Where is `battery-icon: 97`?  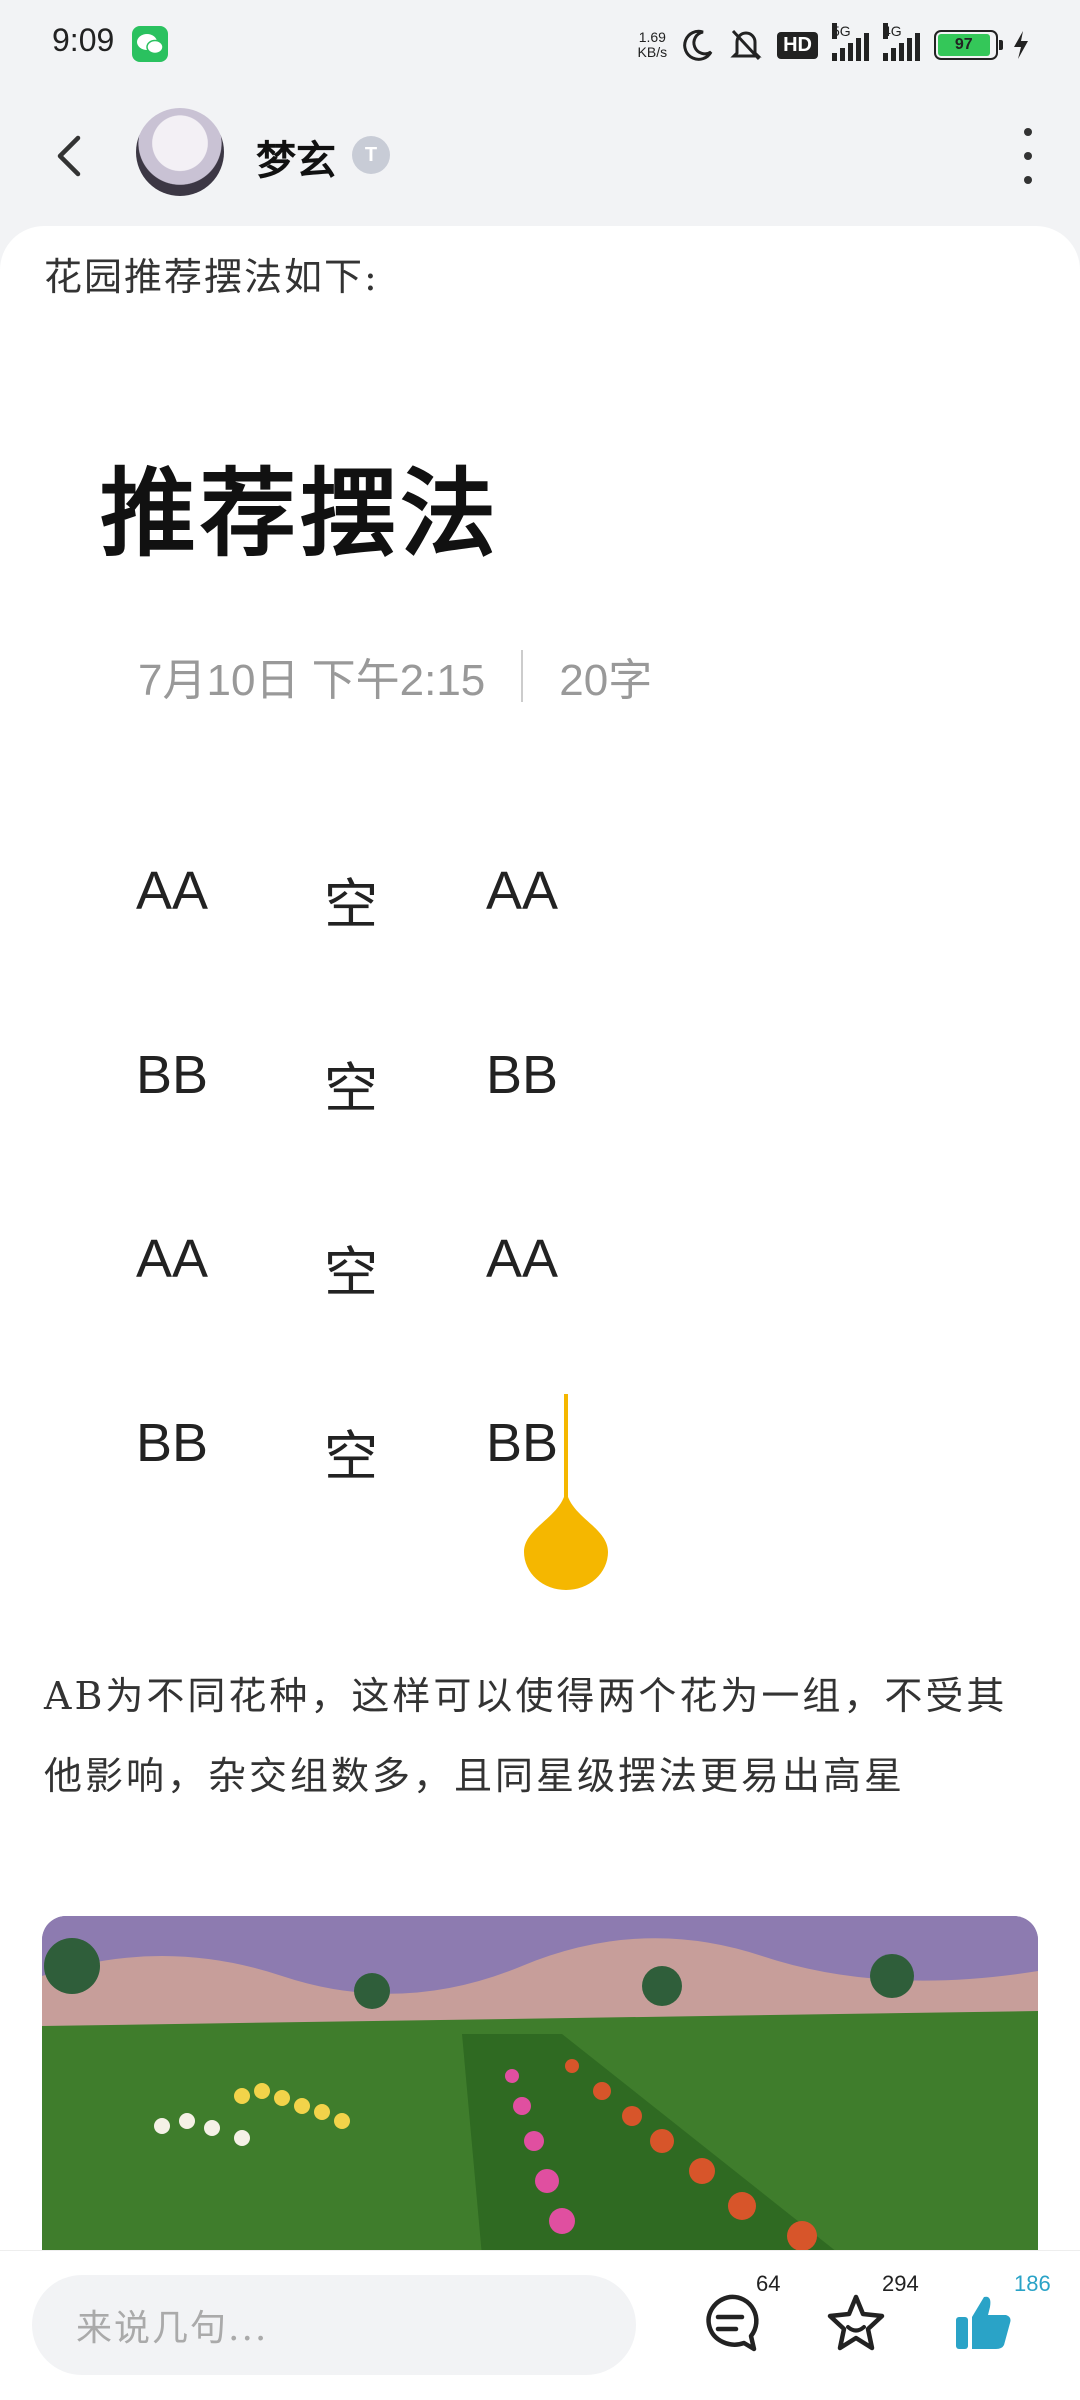
battery-icon: 97 is located at coordinates (968, 45).